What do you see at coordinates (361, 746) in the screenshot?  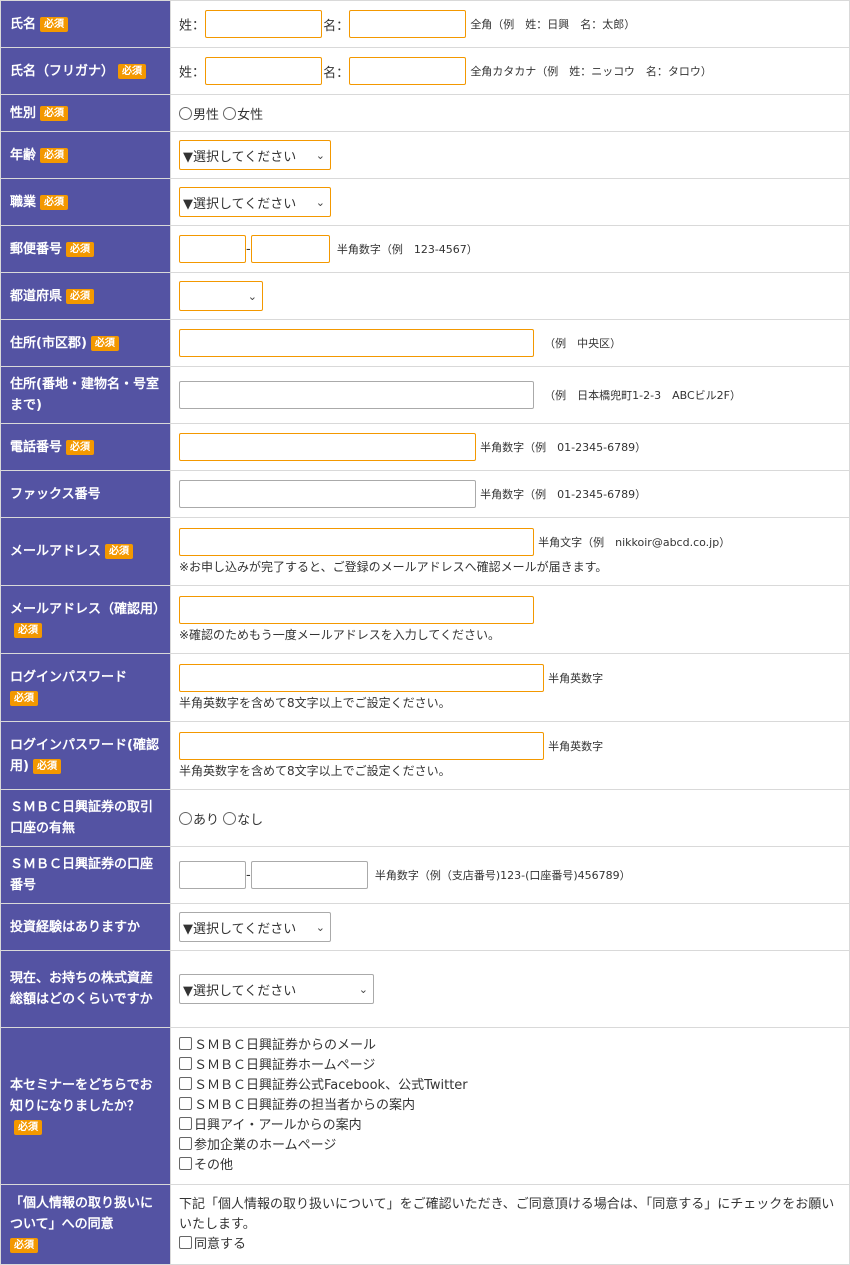 I see `password-confirm-input` at bounding box center [361, 746].